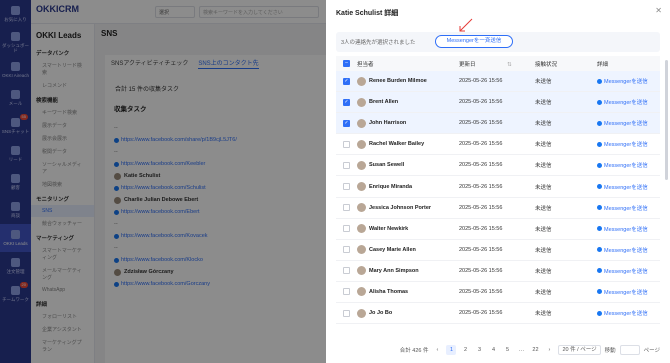 This screenshot has width=670, height=363. What do you see at coordinates (392, 249) in the screenshot?
I see `contact-name: Casey Marie Allen` at bounding box center [392, 249].